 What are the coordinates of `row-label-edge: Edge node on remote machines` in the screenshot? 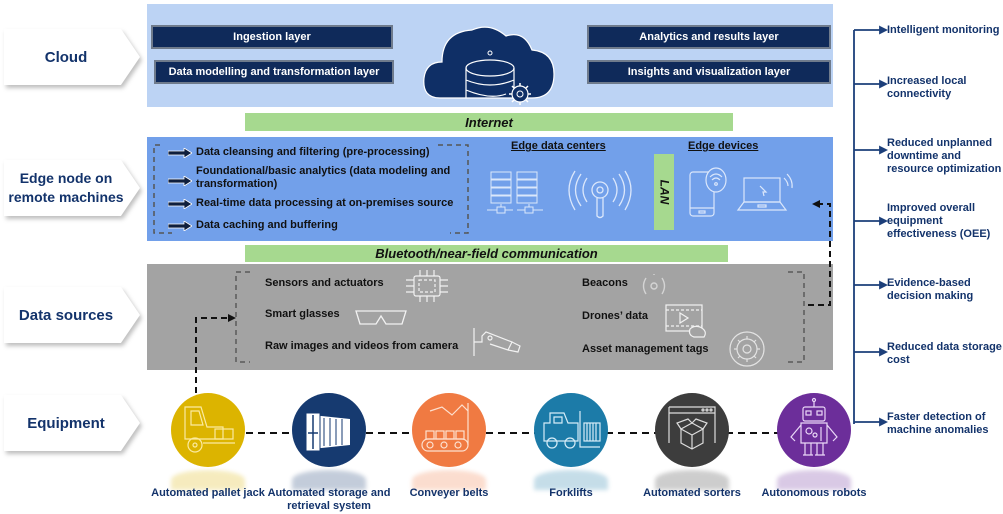 It's located at (72, 188).